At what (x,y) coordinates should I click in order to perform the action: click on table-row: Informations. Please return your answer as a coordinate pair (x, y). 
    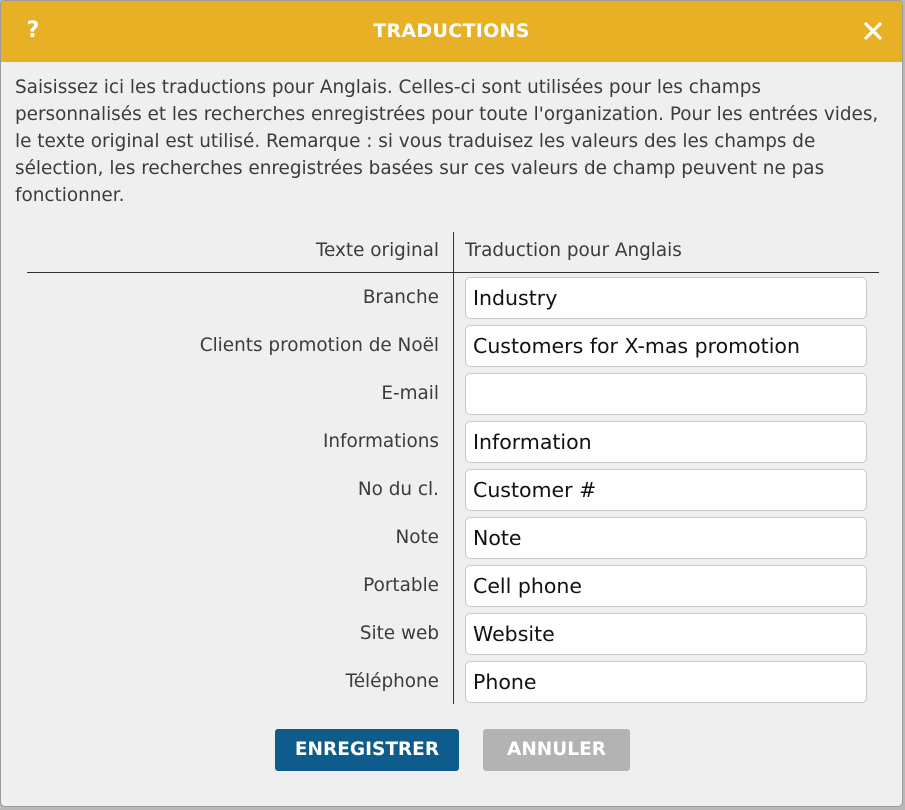
    Looking at the image, I should click on (453, 445).